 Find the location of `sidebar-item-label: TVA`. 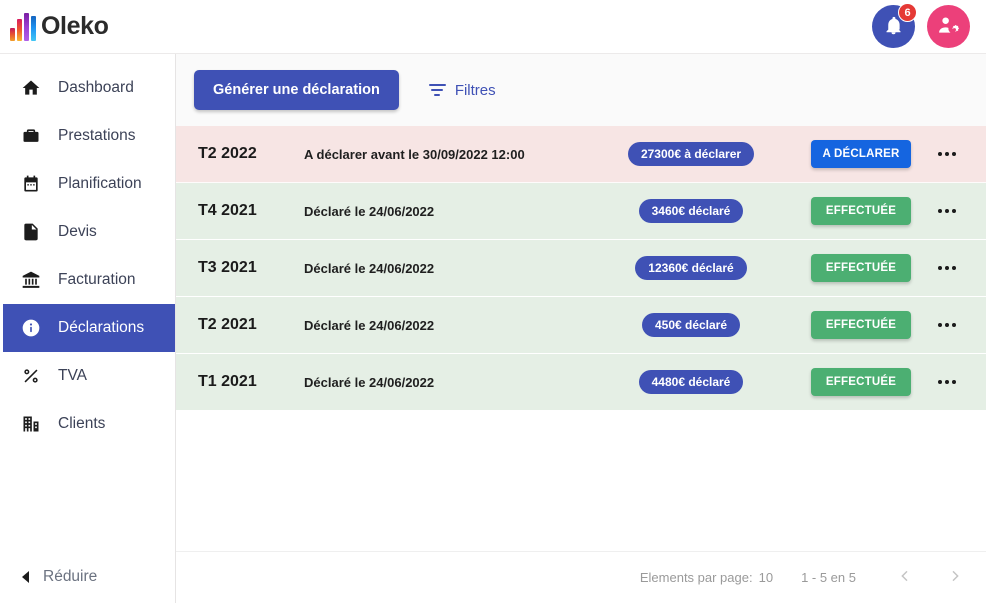

sidebar-item-label: TVA is located at coordinates (72, 375).